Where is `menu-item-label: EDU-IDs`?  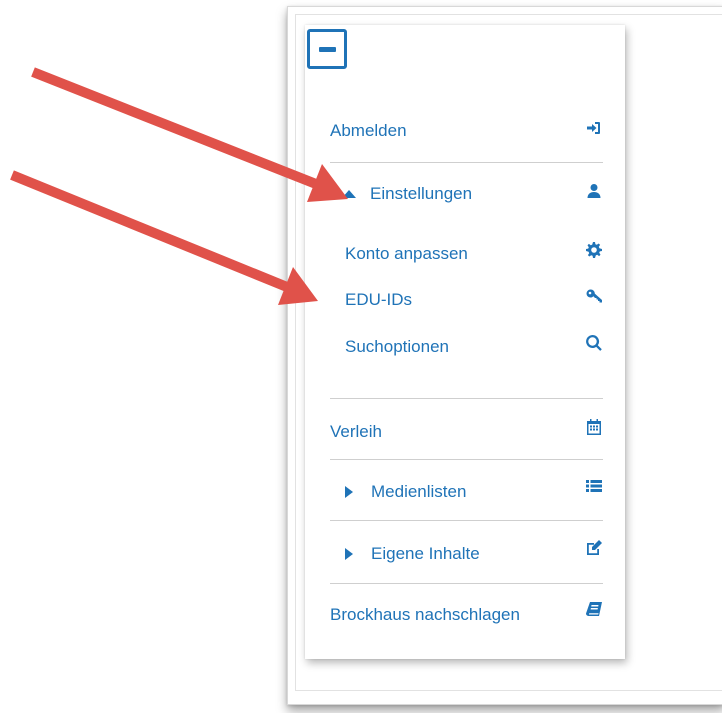
menu-item-label: EDU-IDs is located at coordinates (379, 299).